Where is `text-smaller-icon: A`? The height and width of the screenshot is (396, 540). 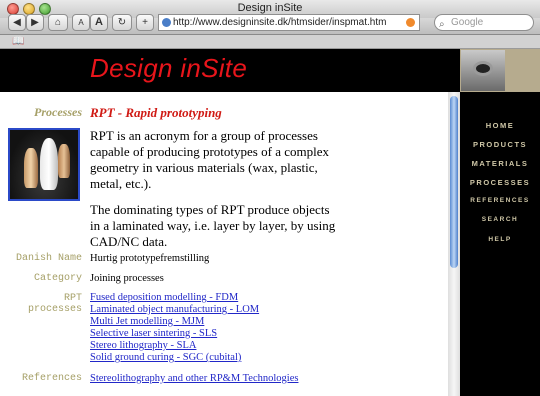 text-smaller-icon: A is located at coordinates (81, 22).